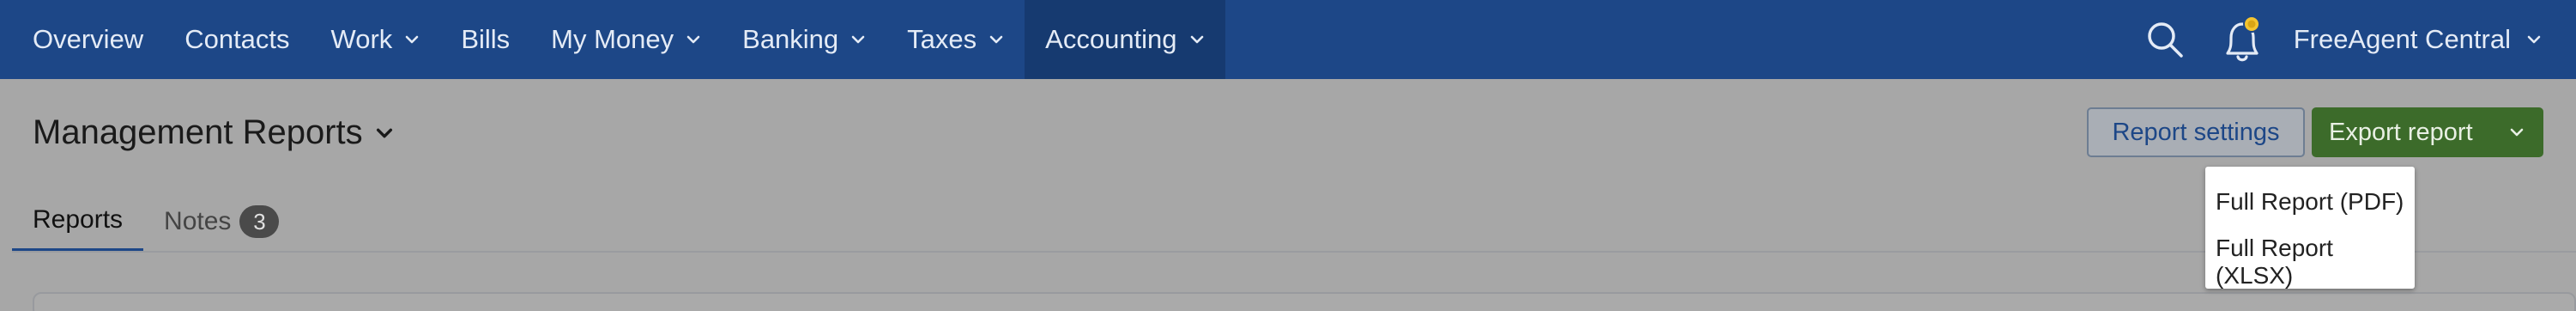 The image size is (2576, 311). I want to click on export-menu: Full Report (PDF) Full Report (XLSX), so click(2310, 228).